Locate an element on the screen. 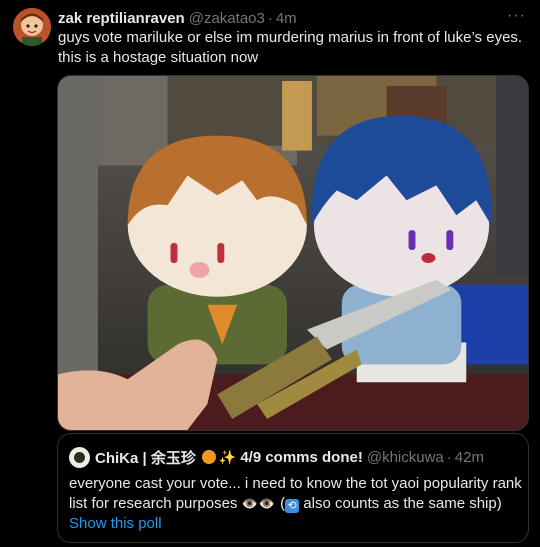 The height and width of the screenshot is (547, 540). quoted-post-timestamp: 42m is located at coordinates (469, 457).